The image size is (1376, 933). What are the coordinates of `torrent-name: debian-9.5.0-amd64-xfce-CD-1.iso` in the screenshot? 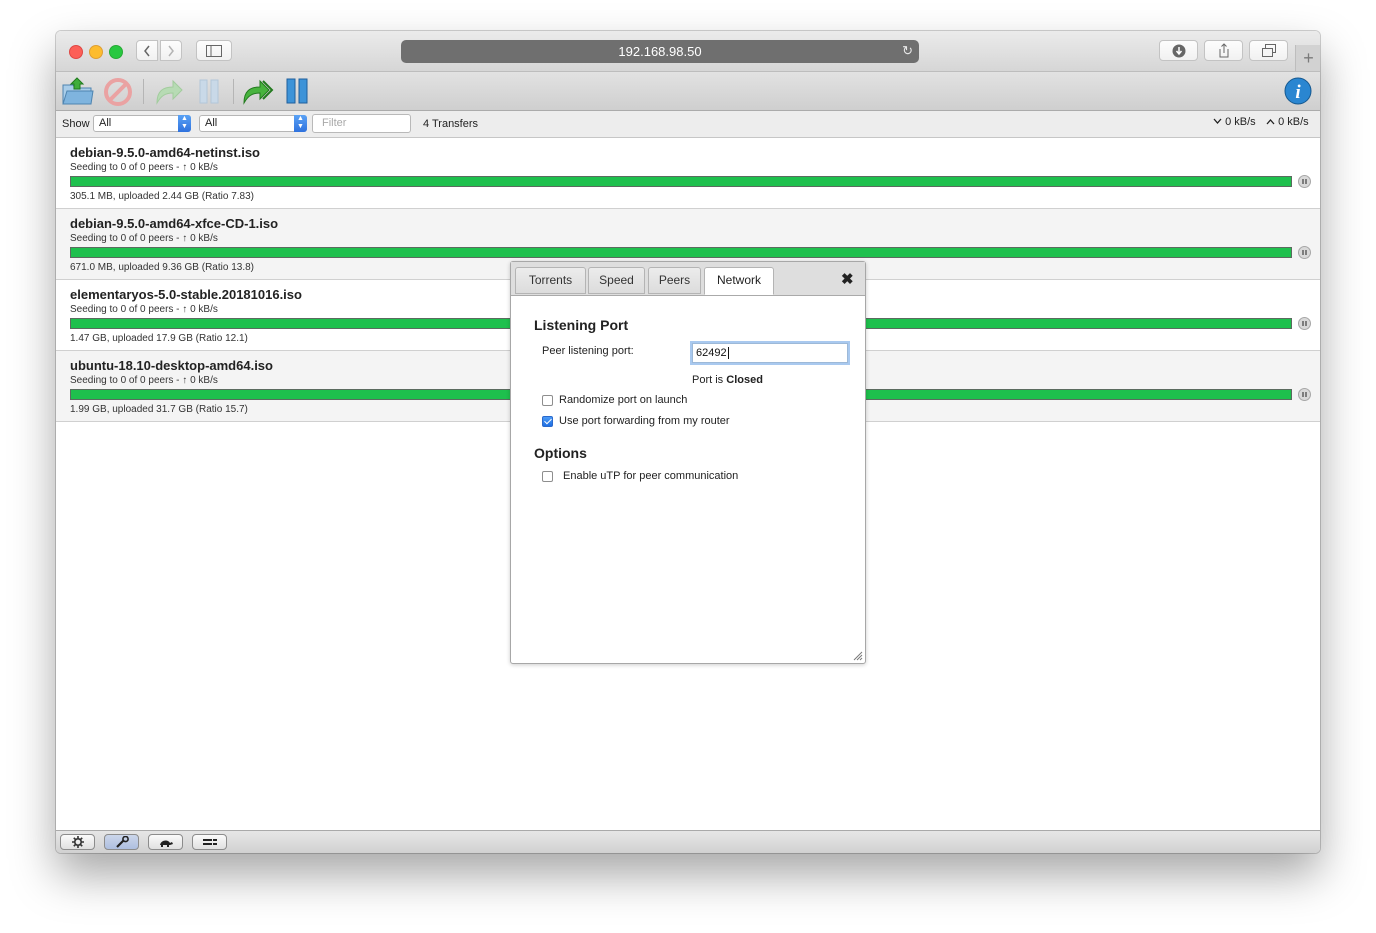 It's located at (174, 223).